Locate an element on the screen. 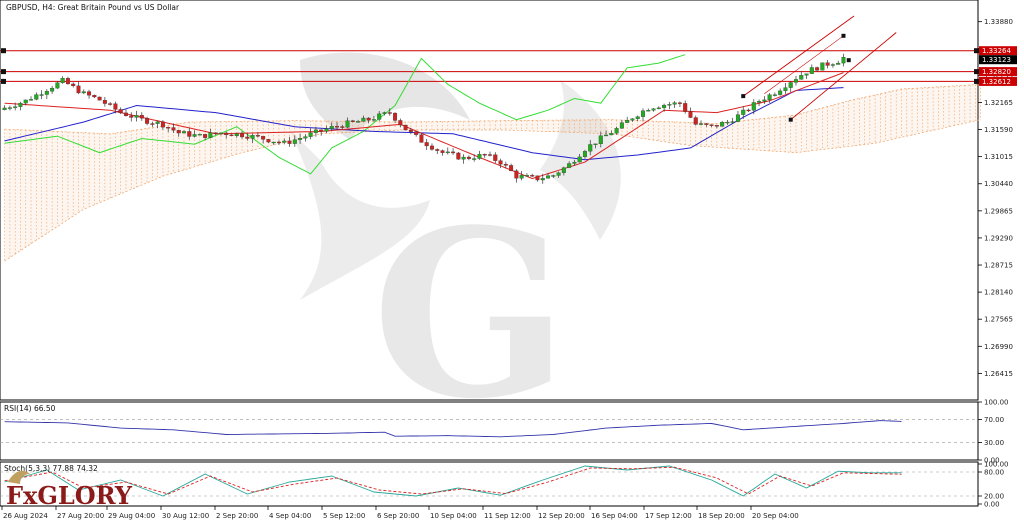 This screenshot has width=1024, height=524. channel-upper-line is located at coordinates (798, 56).